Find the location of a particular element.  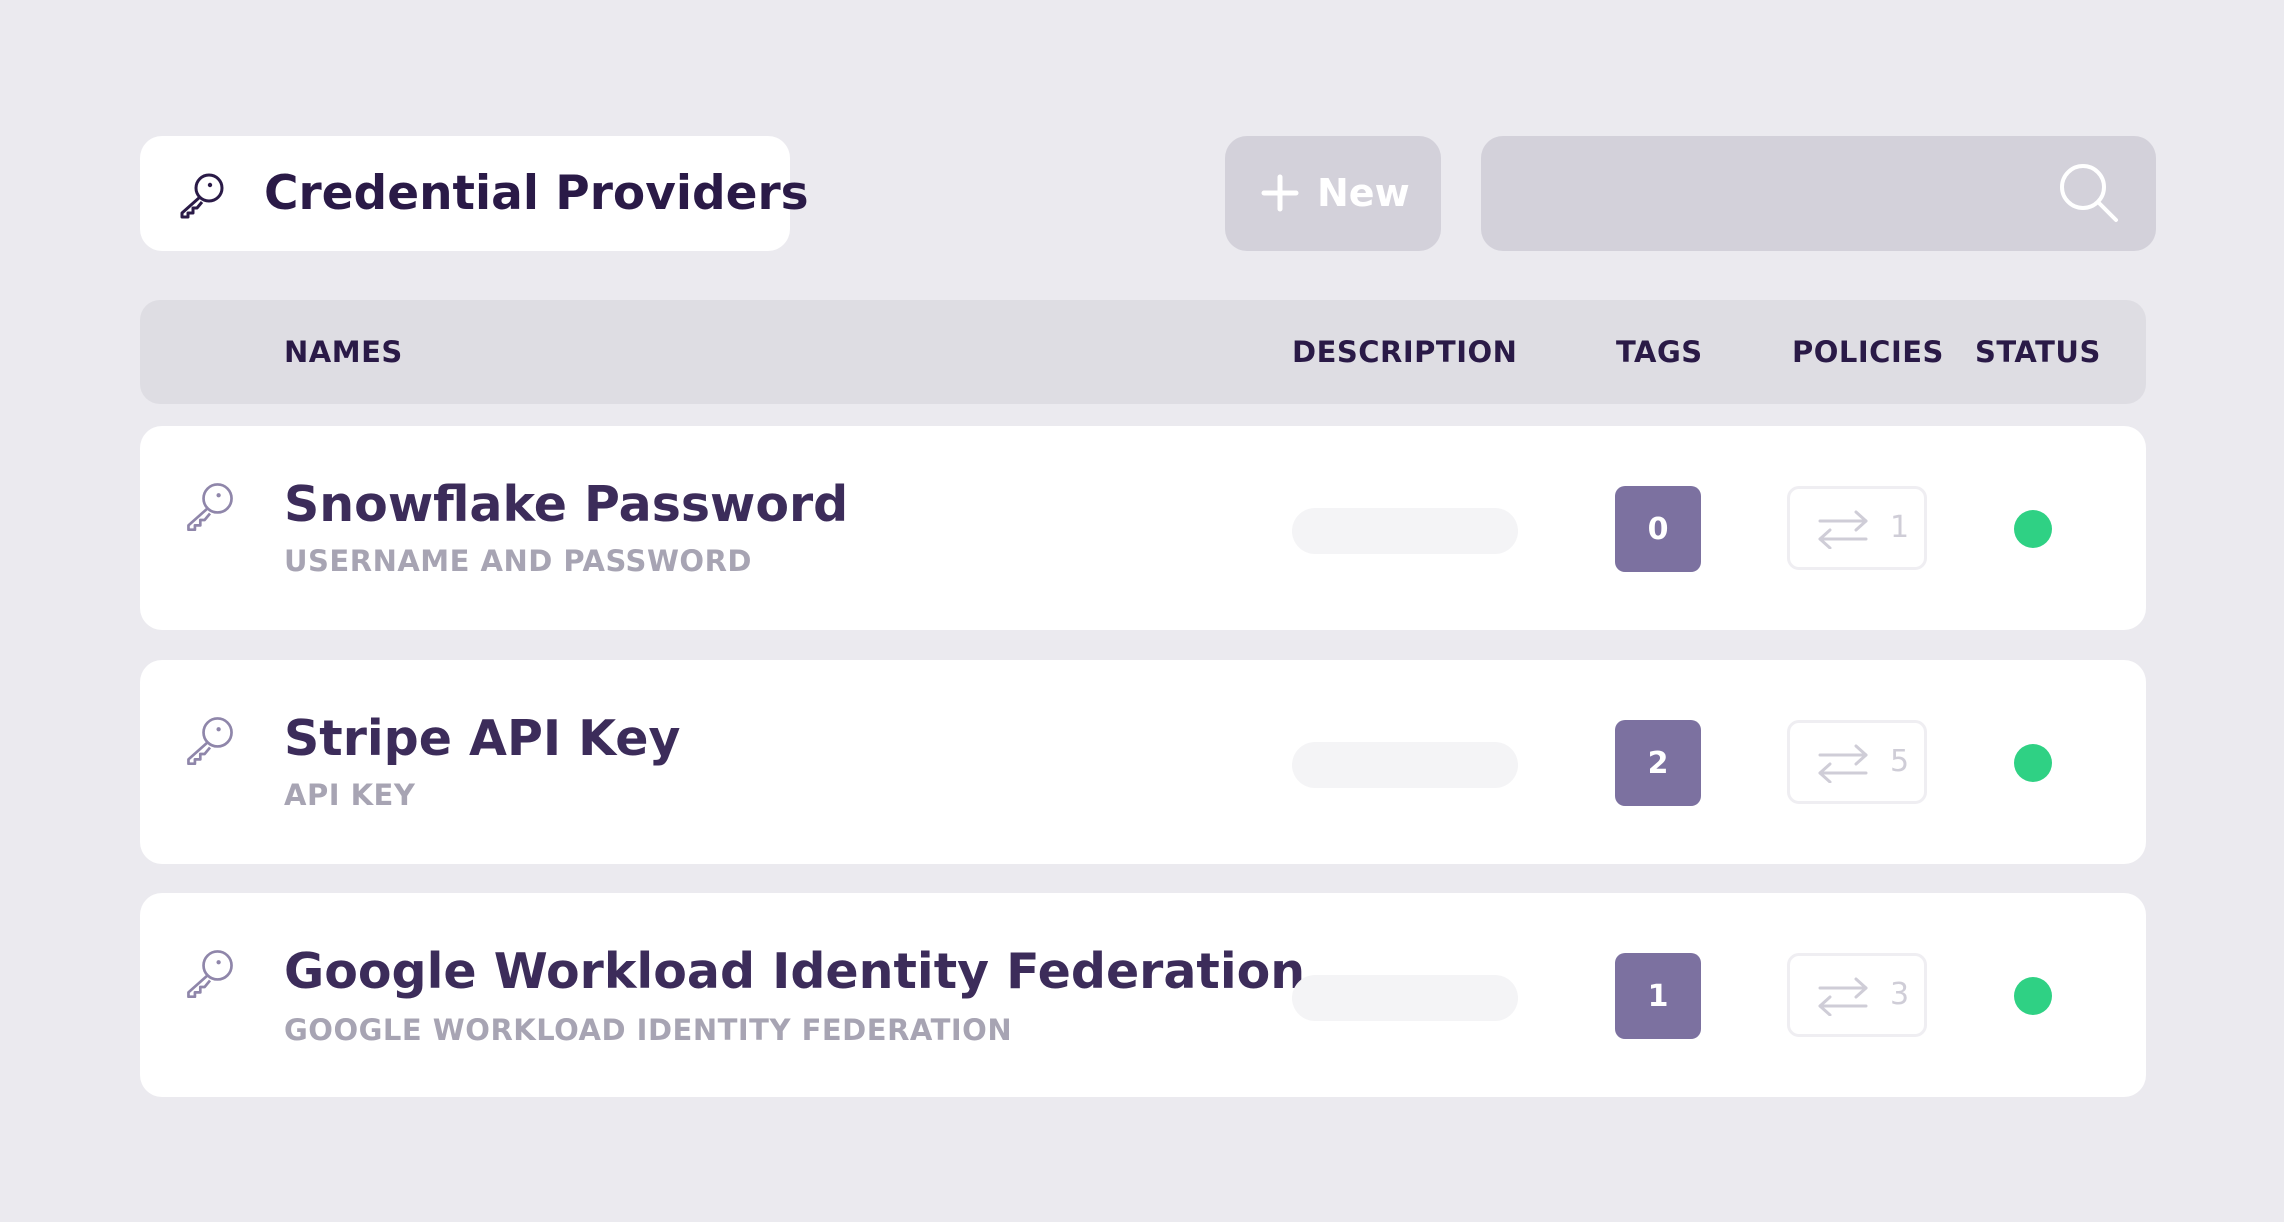

policies-count-value: 3 is located at coordinates (1900, 994).